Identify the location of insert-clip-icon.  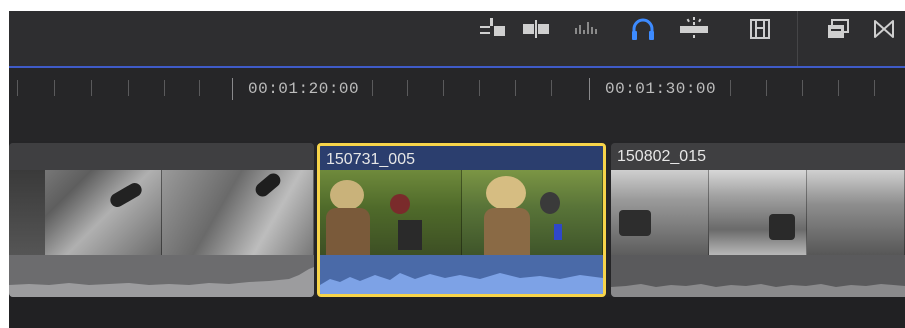
(536, 29).